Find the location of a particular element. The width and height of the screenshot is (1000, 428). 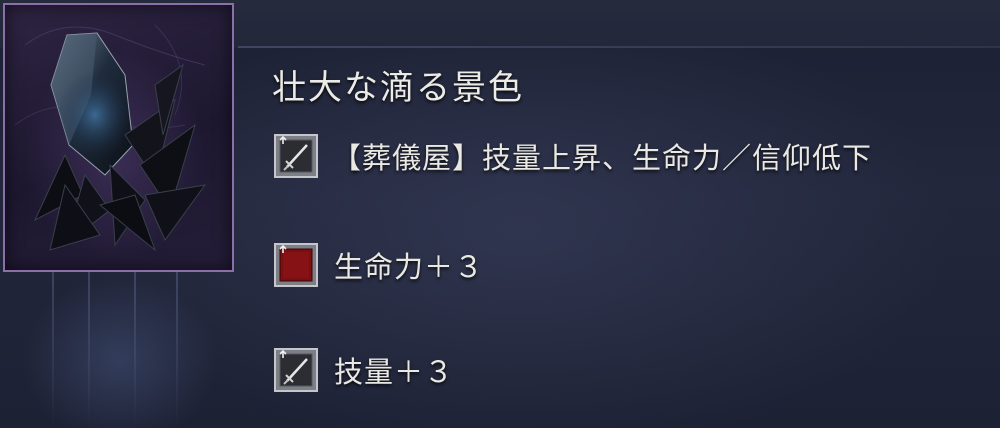

effect-text: 技量＋３ is located at coordinates (394, 372).